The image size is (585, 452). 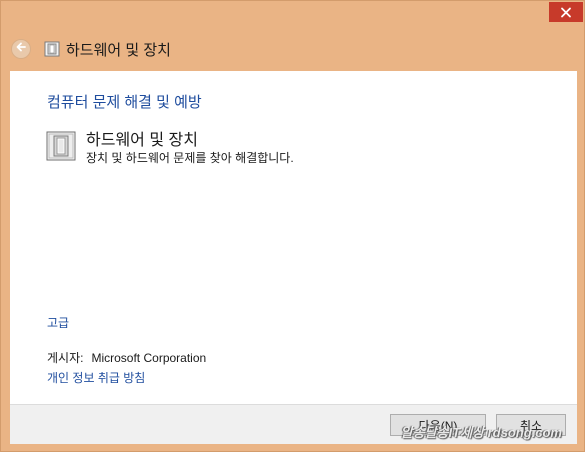 I want to click on page-heading: 컴퓨터 문제 해결 및 예방, so click(x=124, y=102).